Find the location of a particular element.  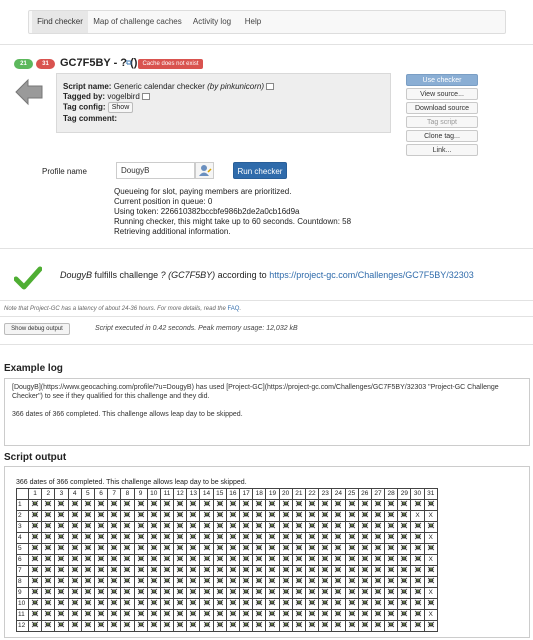

calendar-month-row: 5 is located at coordinates (227, 548).